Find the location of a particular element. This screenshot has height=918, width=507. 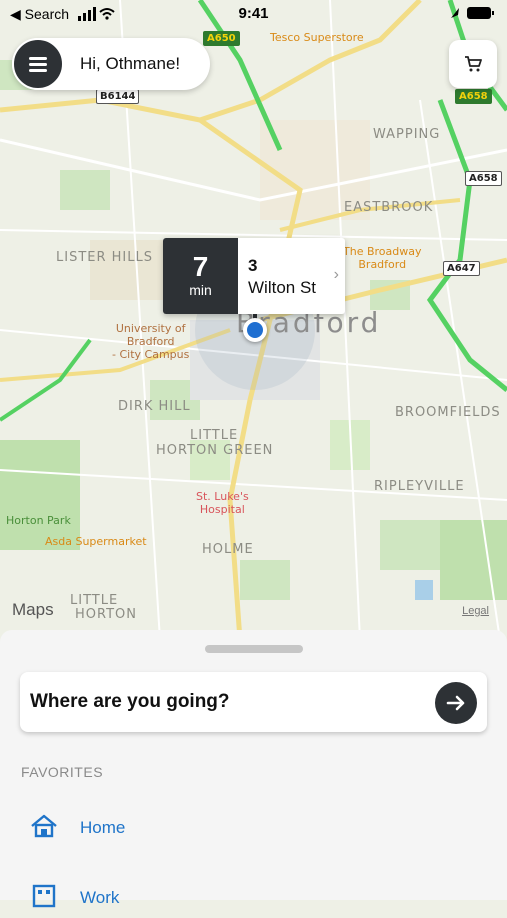

poi-tesco: Tesco Superstore is located at coordinates (317, 37).